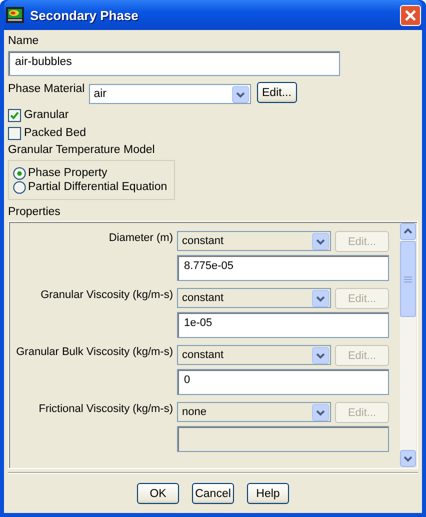 This screenshot has width=426, height=517. Describe the element at coordinates (408, 345) in the screenshot. I see `scrollbar` at that location.